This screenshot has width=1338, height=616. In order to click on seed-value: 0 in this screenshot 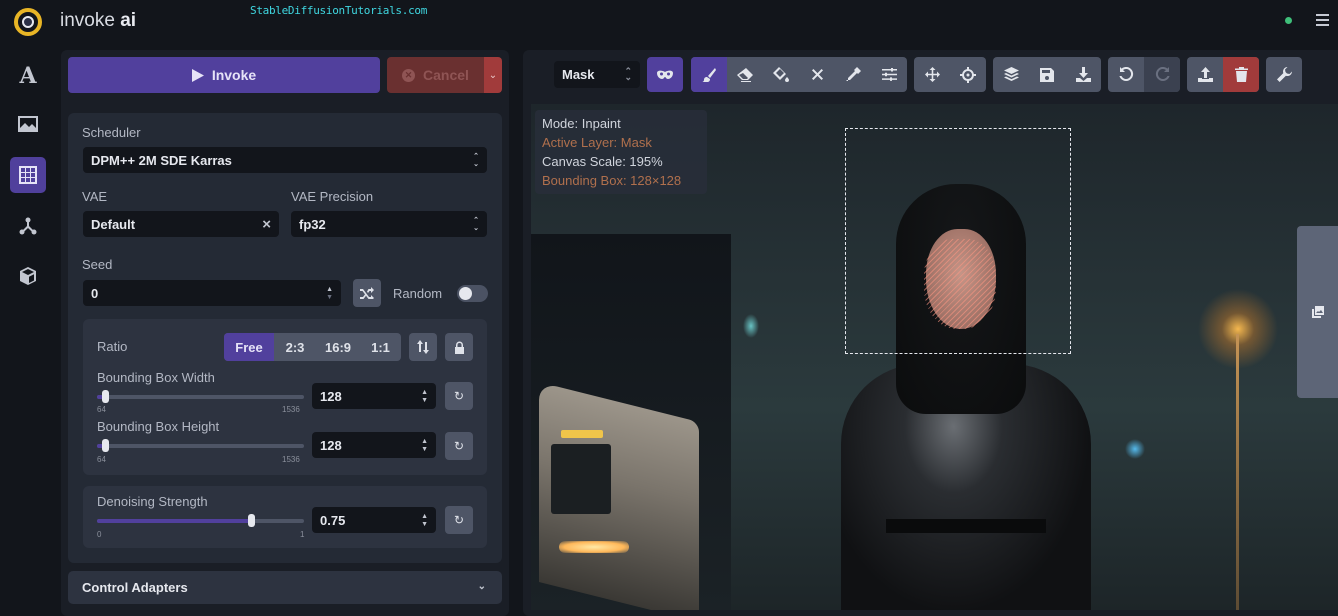, I will do `click(95, 293)`.